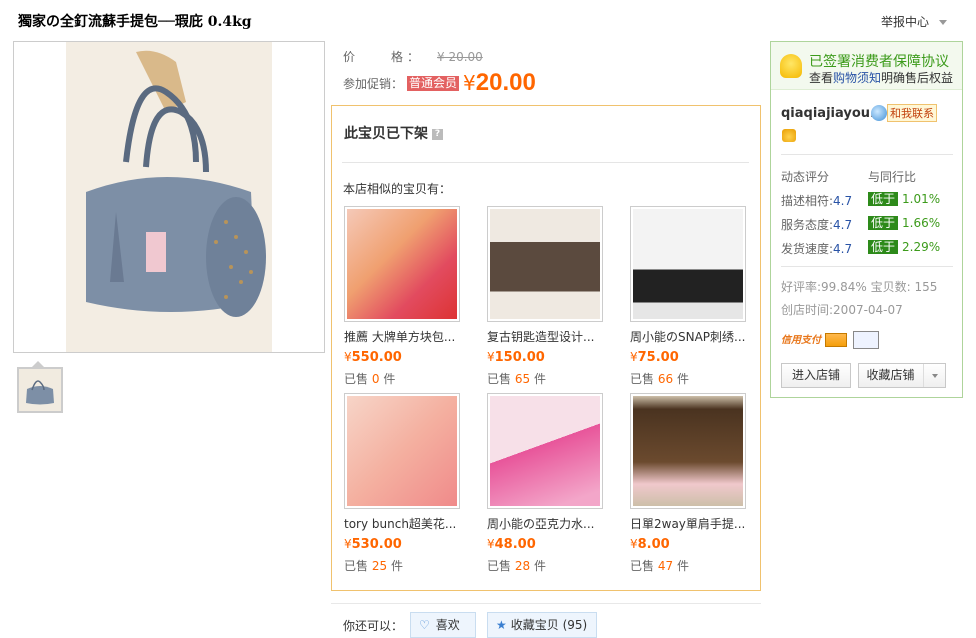 Image resolution: width=976 pixels, height=638 pixels. Describe the element at coordinates (807, 249) in the screenshot. I see `rating-label: 发货速度:` at that location.